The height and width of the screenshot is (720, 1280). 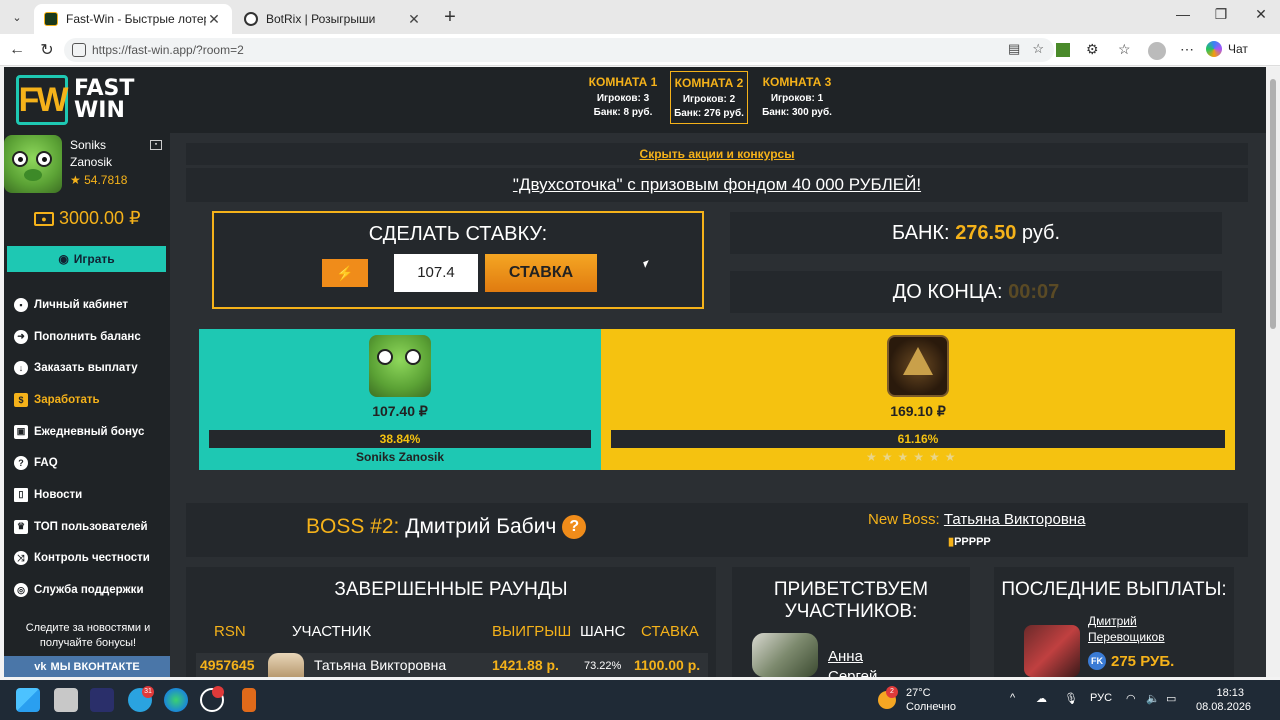 I want to click on sidebar-item-deposit: ➜ Пополнить баланс, so click(x=82, y=337).